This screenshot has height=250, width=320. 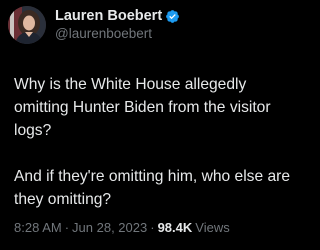 I want to click on author-names: Lauren Boebert @laurenboebert, so click(x=117, y=25).